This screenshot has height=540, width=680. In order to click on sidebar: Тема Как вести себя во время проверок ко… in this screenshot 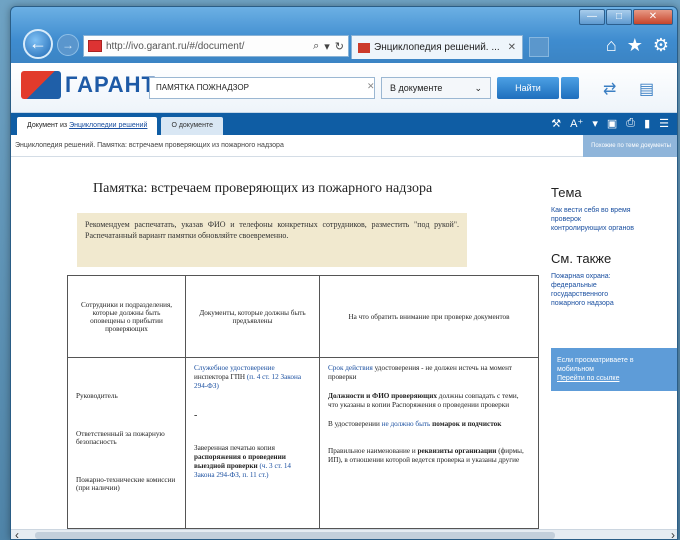, I will do `click(614, 279)`.